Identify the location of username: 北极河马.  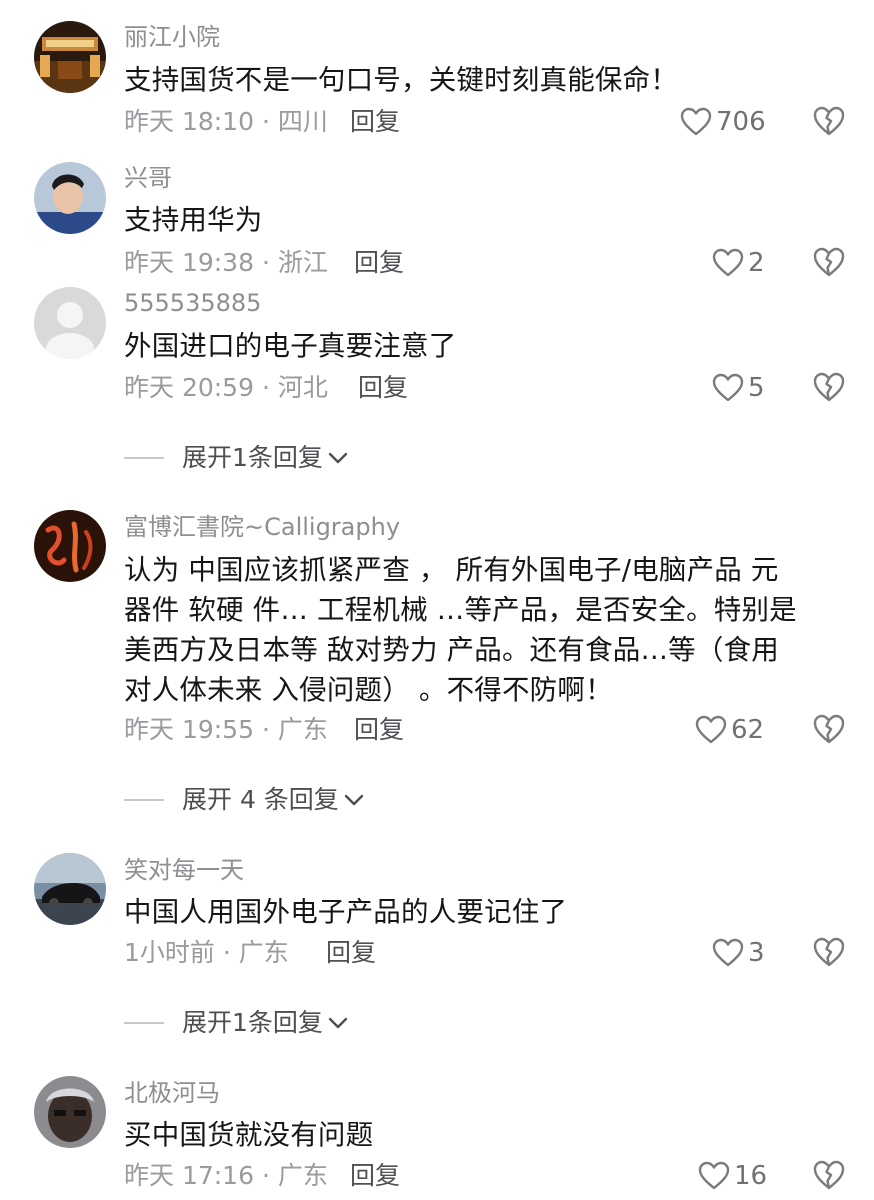
(172, 1093).